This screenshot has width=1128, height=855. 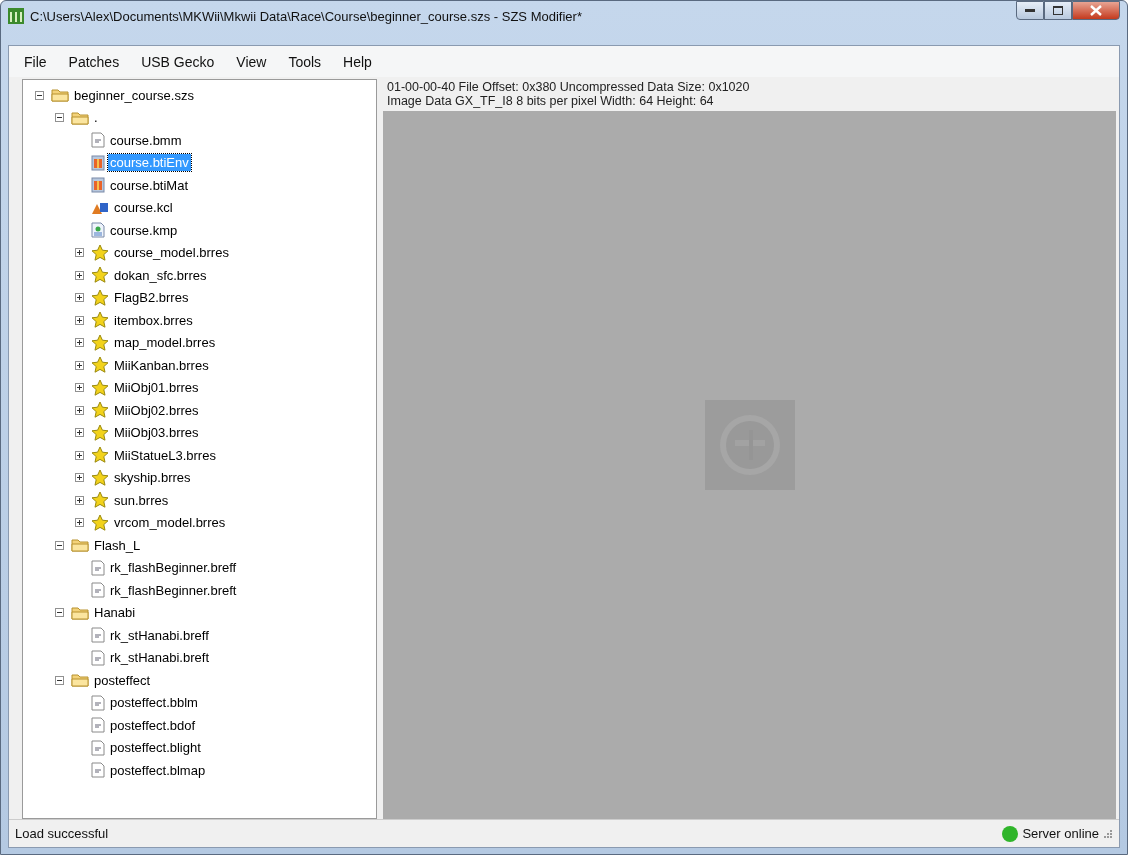 What do you see at coordinates (151, 298) in the screenshot?
I see `tree-item: FlagB2.brres` at bounding box center [151, 298].